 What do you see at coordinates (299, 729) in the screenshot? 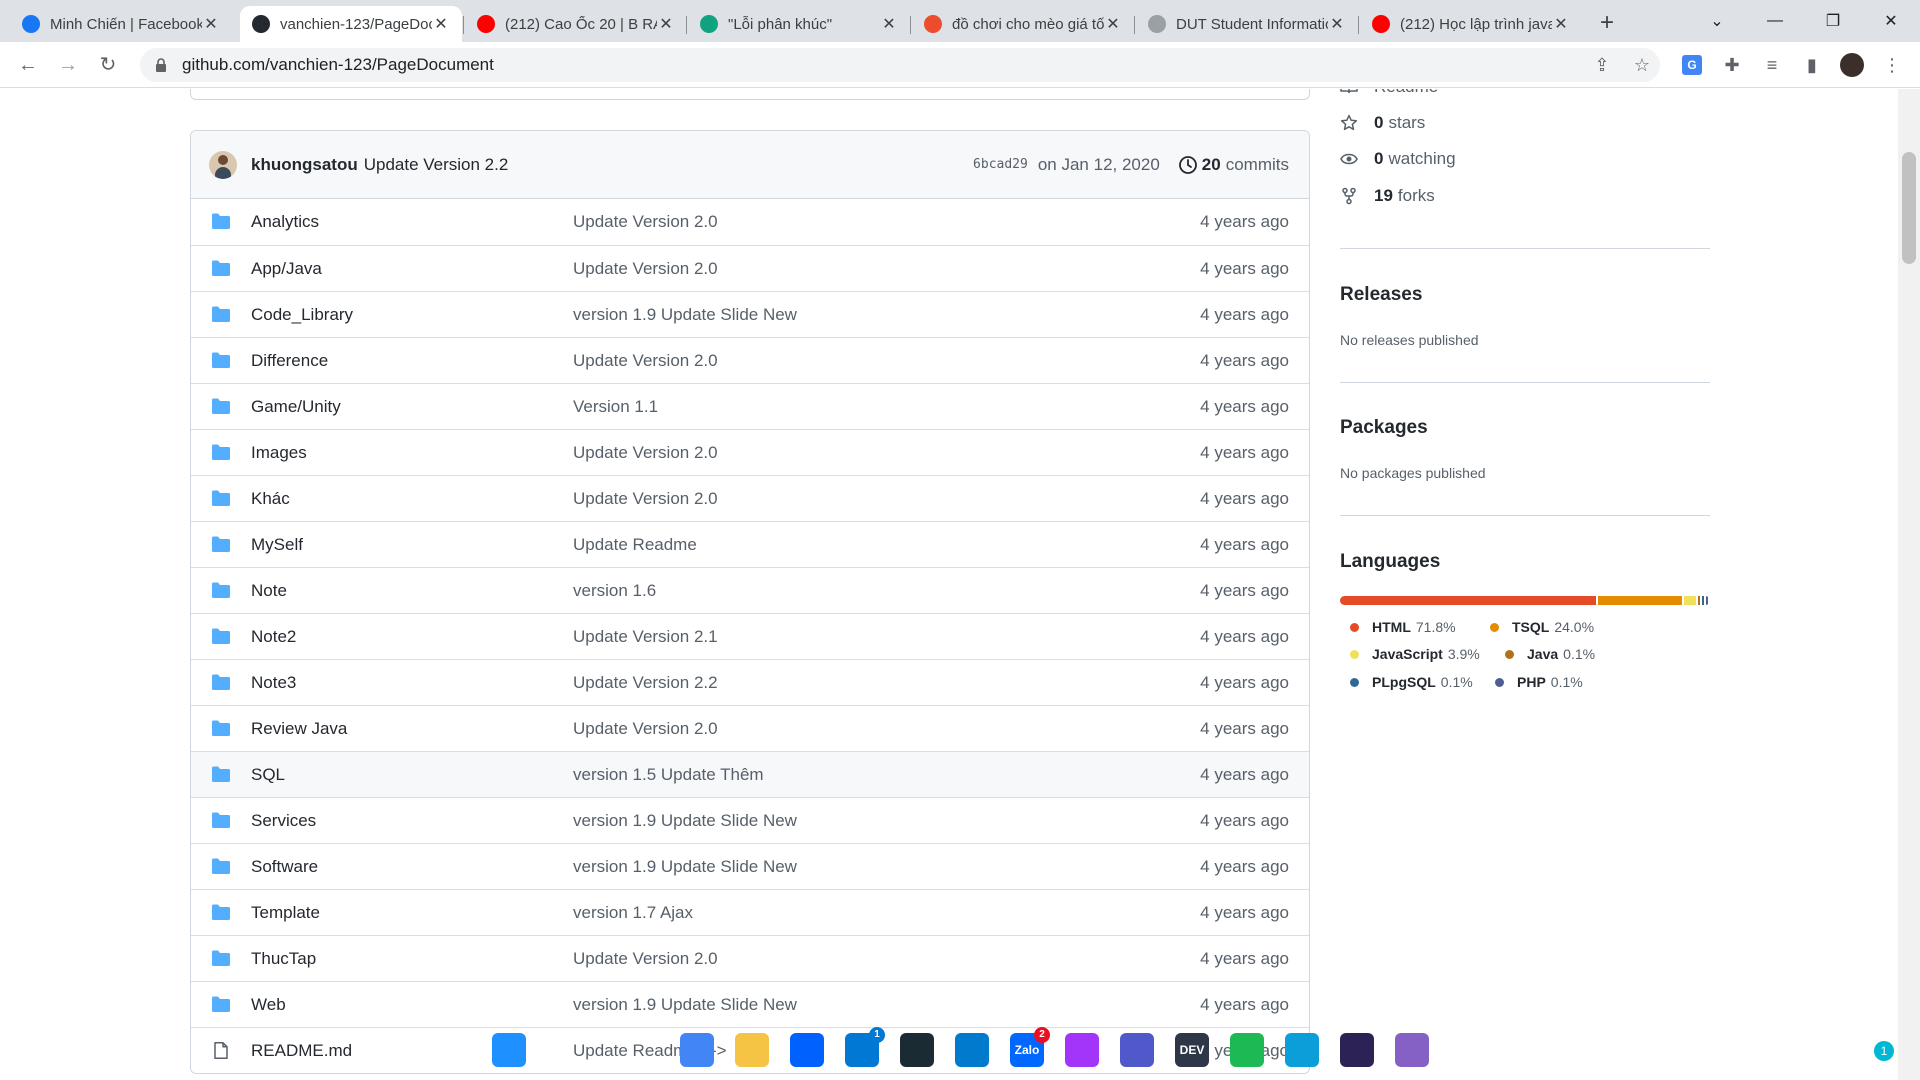
I see `file-name-link: Review Java` at bounding box center [299, 729].